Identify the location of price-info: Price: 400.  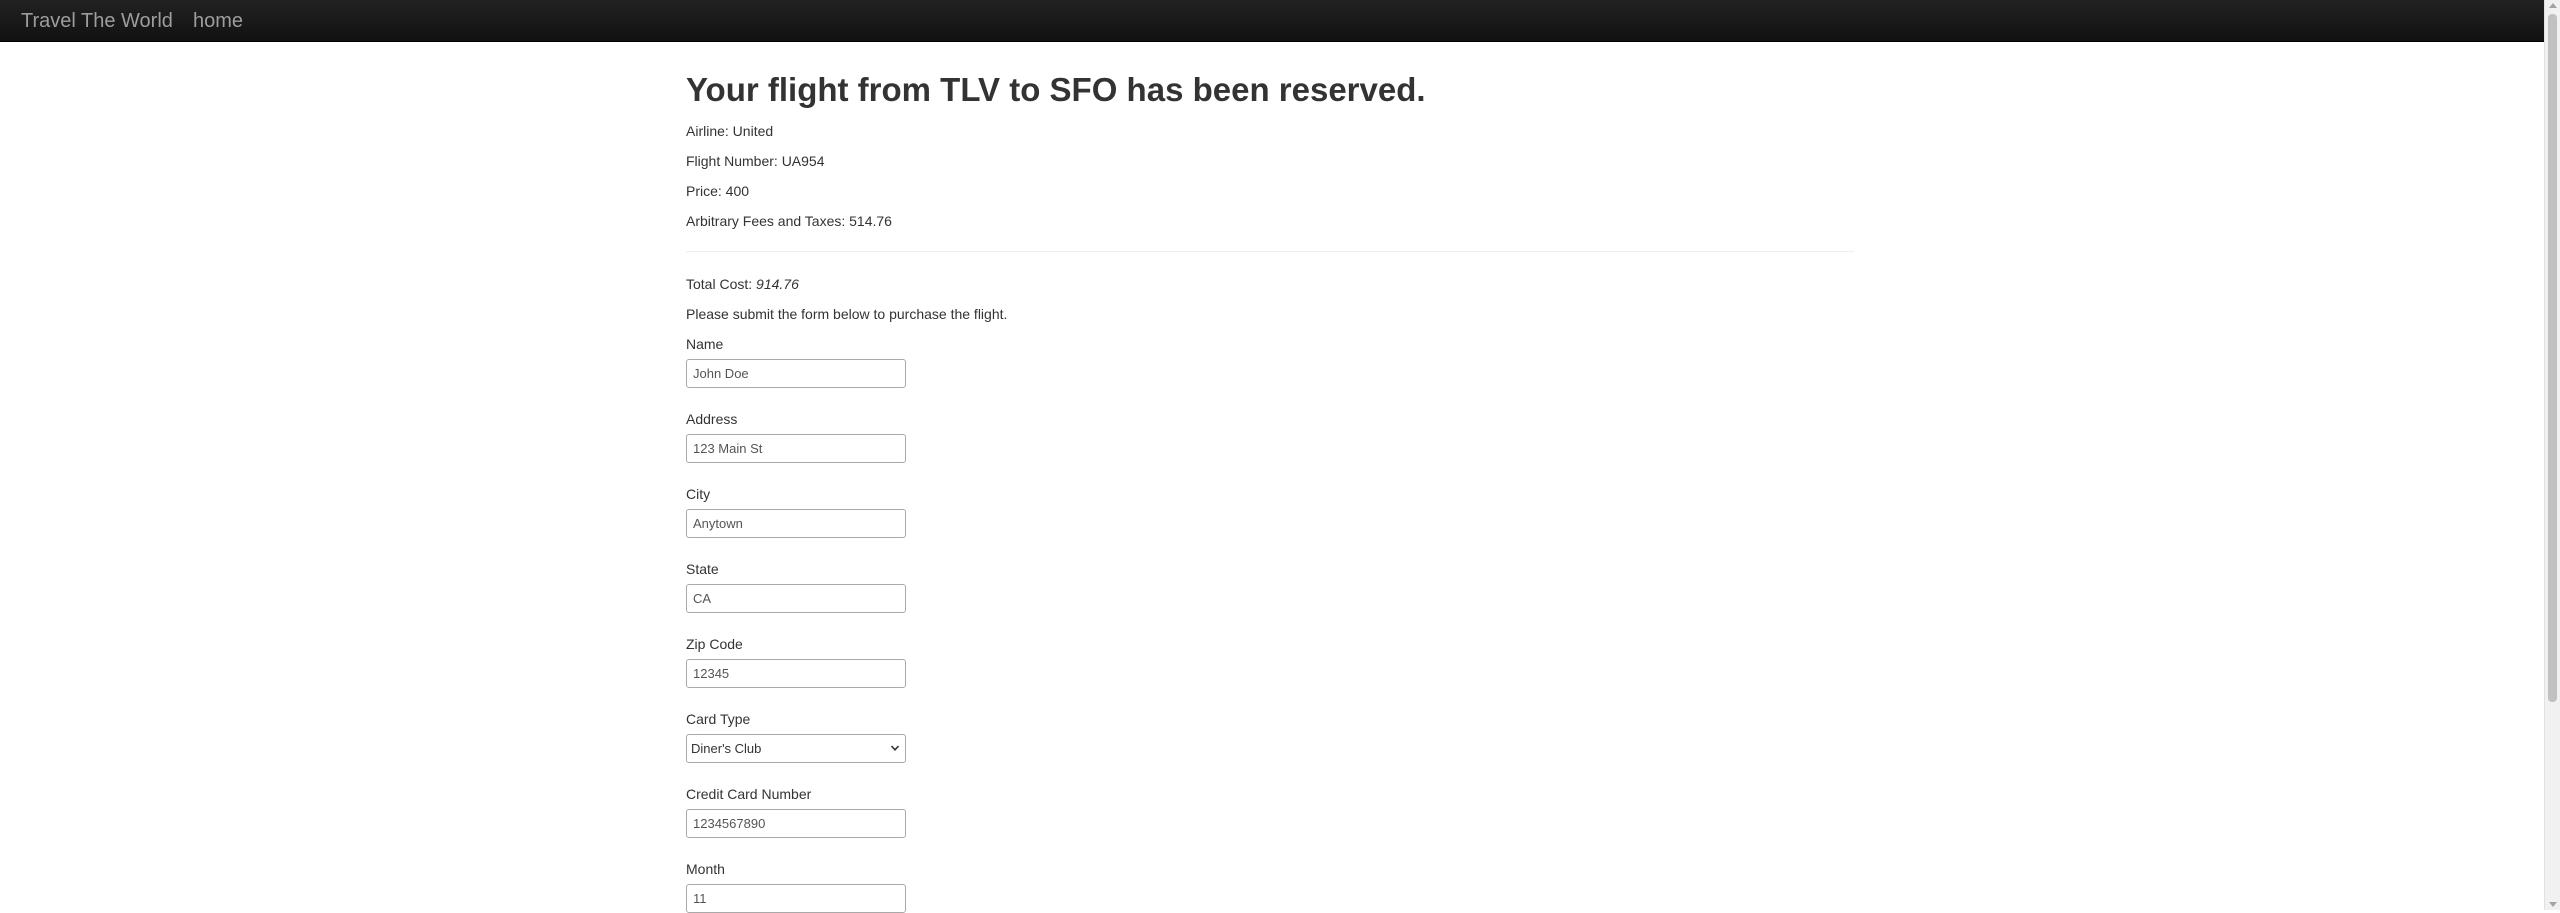
(718, 191).